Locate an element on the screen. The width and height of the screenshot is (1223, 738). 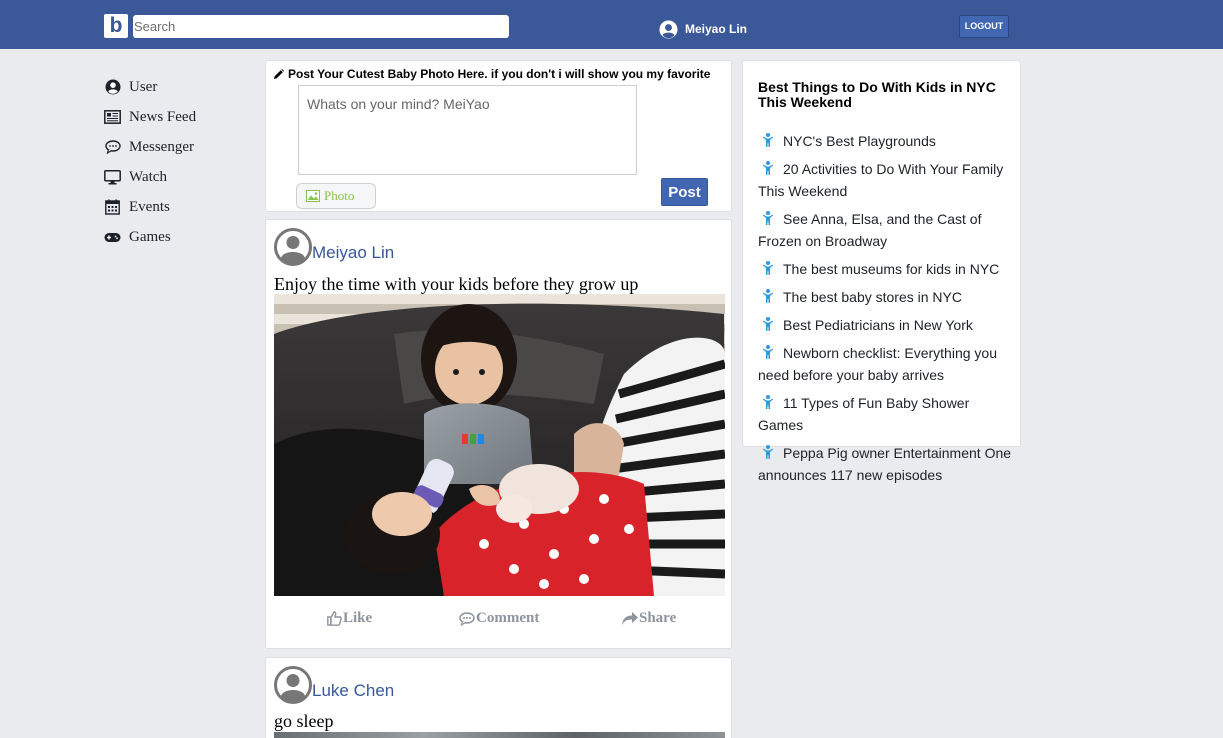
nav-label: User is located at coordinates (143, 86).